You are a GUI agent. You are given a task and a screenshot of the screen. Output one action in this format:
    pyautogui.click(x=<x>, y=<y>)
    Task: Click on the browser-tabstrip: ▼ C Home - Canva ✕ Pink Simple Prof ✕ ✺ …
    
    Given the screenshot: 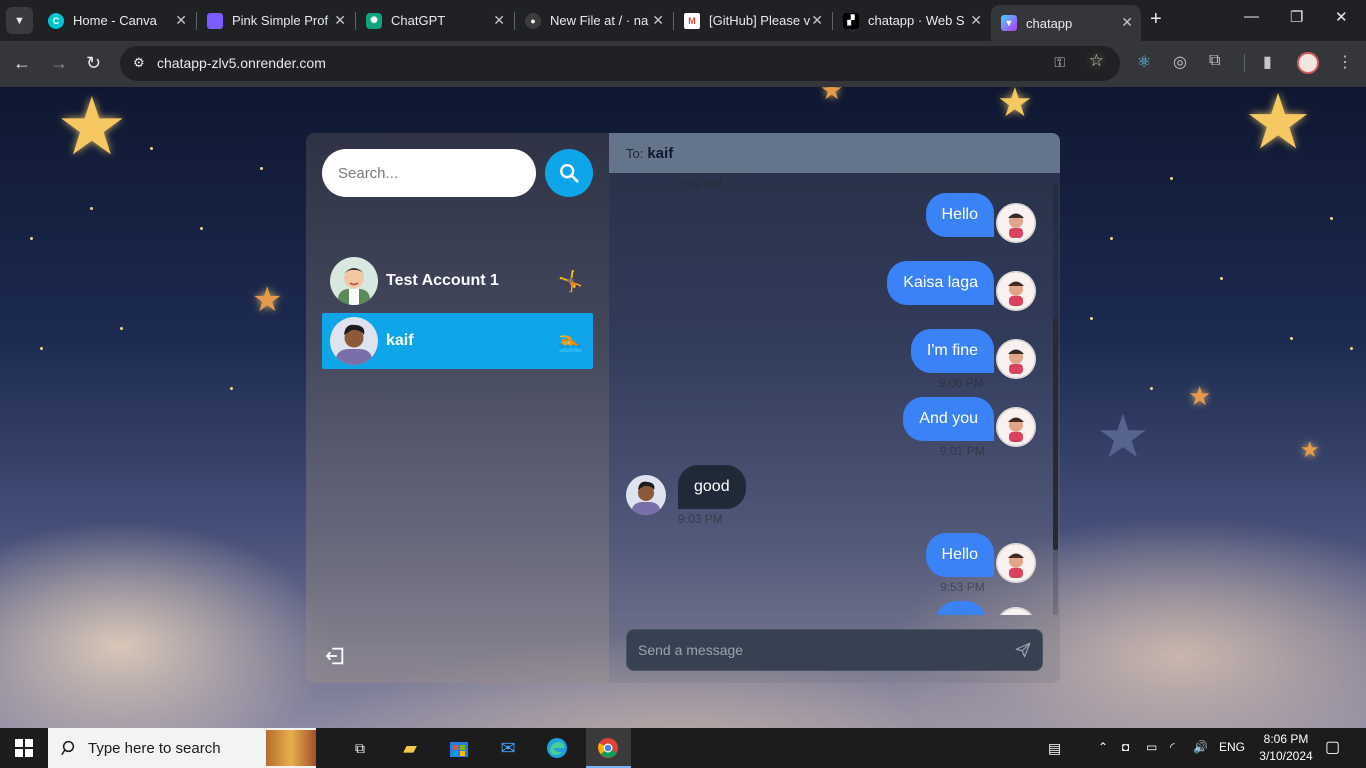 What is the action you would take?
    pyautogui.click(x=683, y=20)
    